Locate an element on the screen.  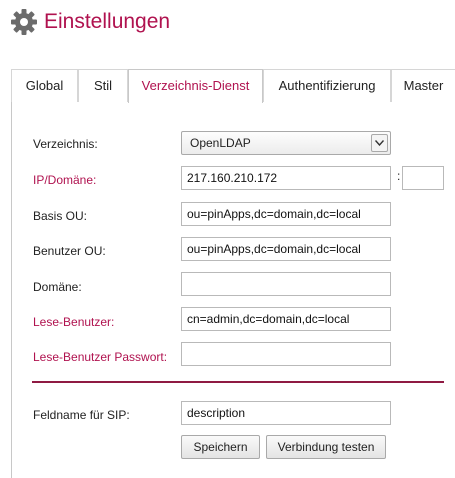
verzeichnis-label: Verzeichnis: is located at coordinates (65, 144).